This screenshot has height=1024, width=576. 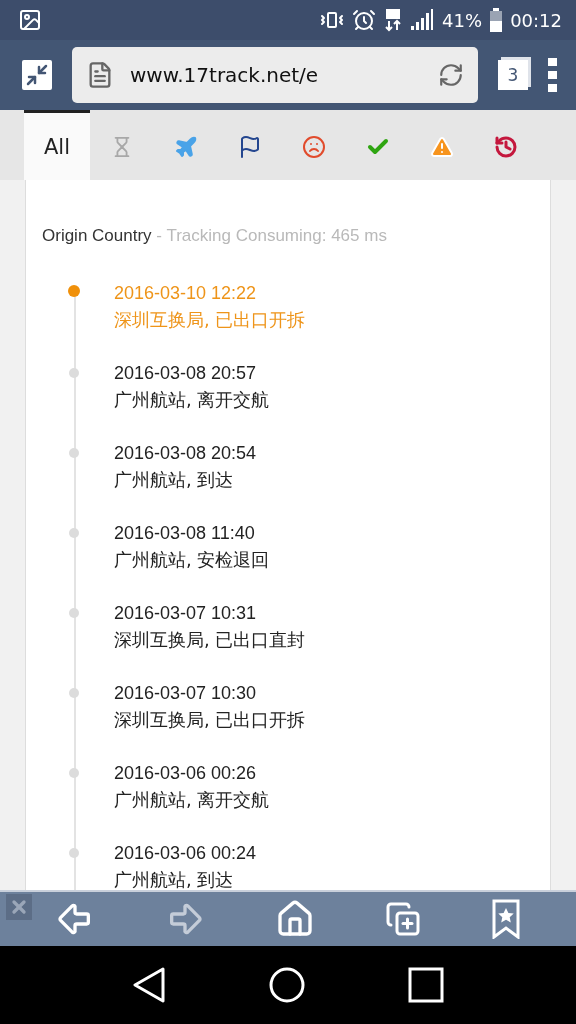 I want to click on event-description: 深圳互换局, 已出口直封, so click(x=210, y=640).